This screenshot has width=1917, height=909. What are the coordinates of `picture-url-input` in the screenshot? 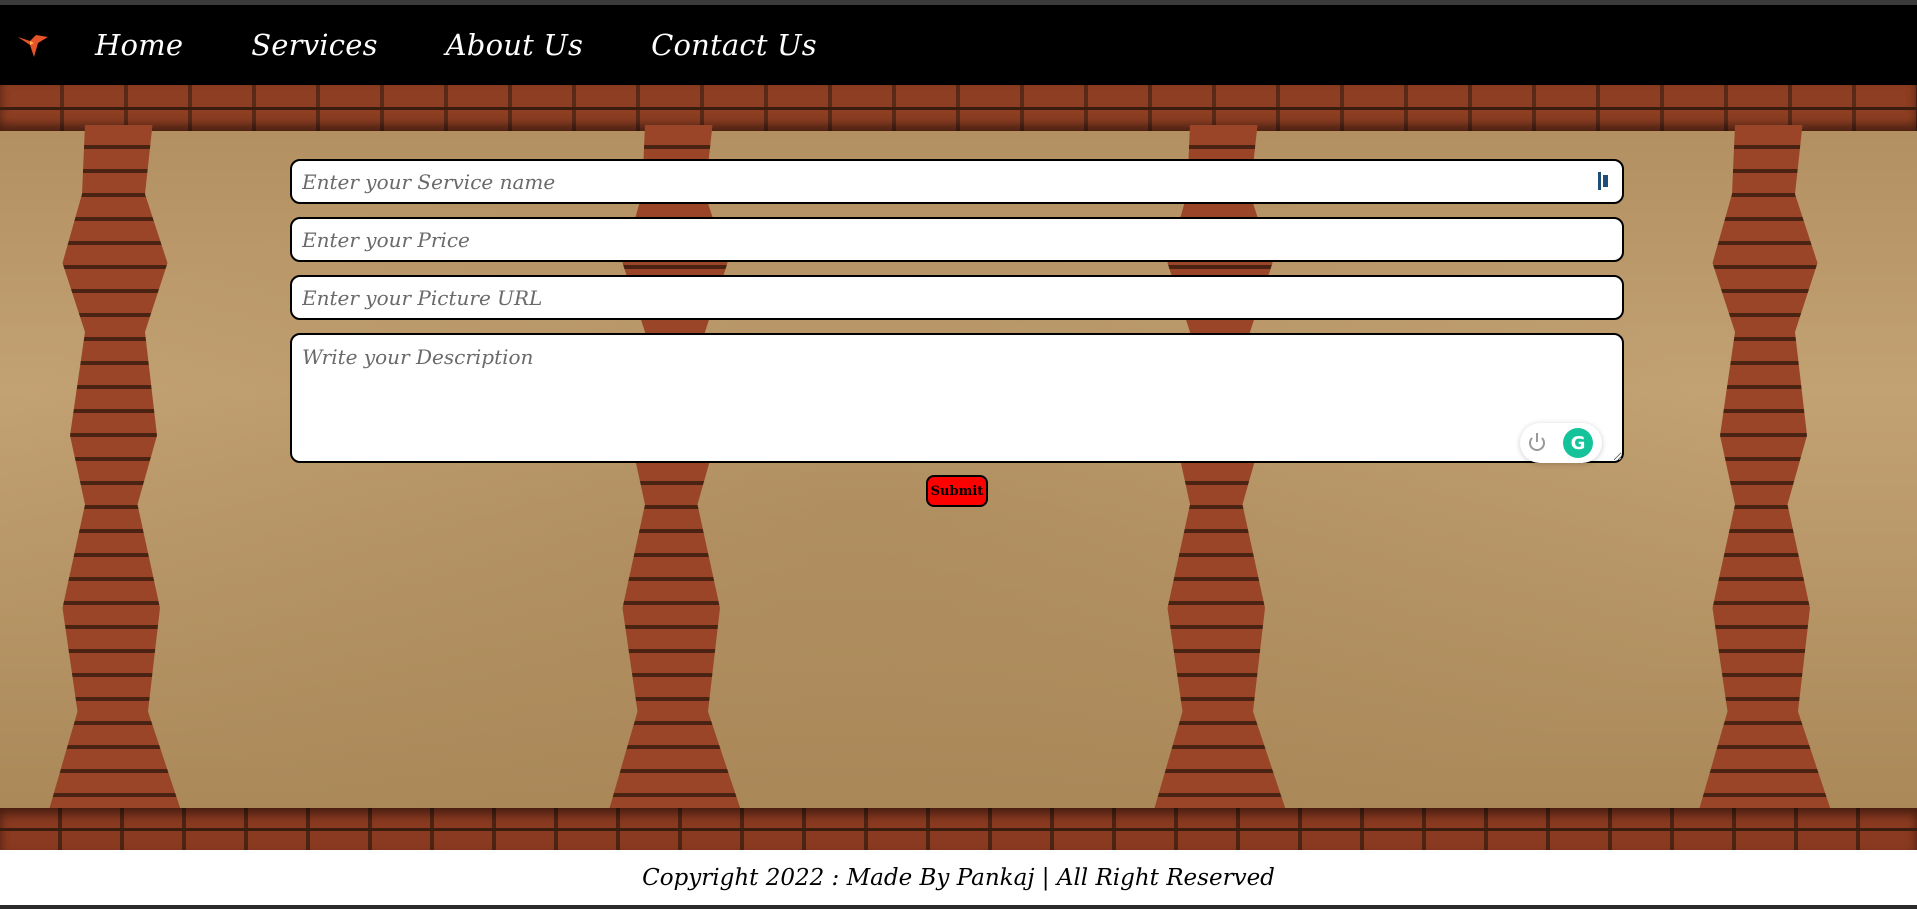 It's located at (957, 297).